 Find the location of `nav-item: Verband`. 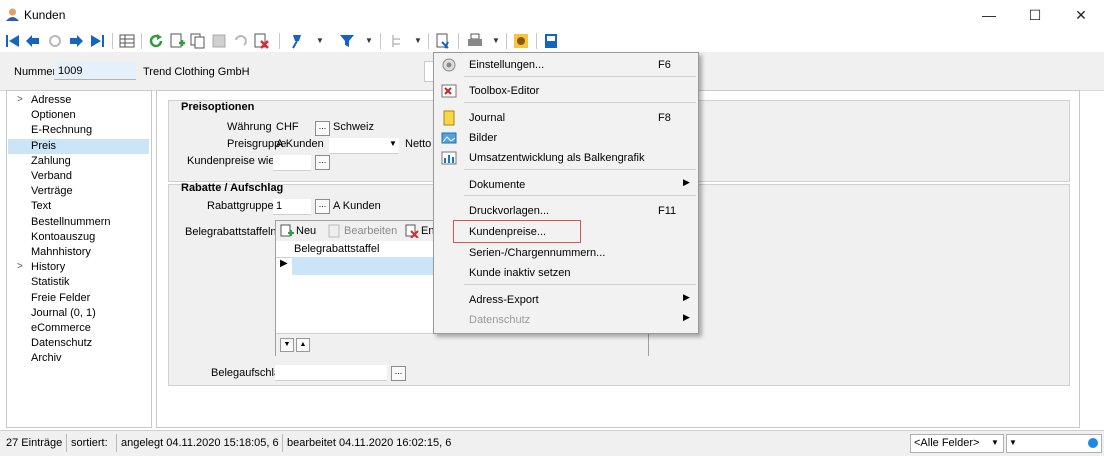

nav-item: Verband is located at coordinates (51, 176).